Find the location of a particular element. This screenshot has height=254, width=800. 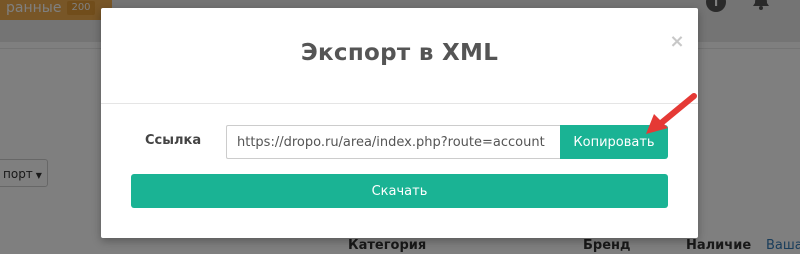

close-icon: × is located at coordinates (677, 42).